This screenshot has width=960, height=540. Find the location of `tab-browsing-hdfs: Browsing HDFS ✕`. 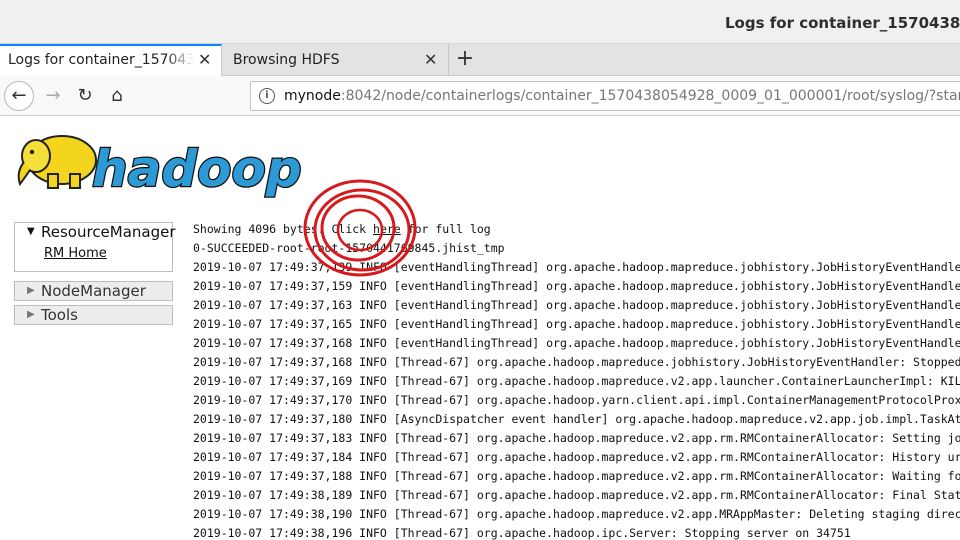

tab-browsing-hdfs: Browsing HDFS ✕ is located at coordinates (336, 60).